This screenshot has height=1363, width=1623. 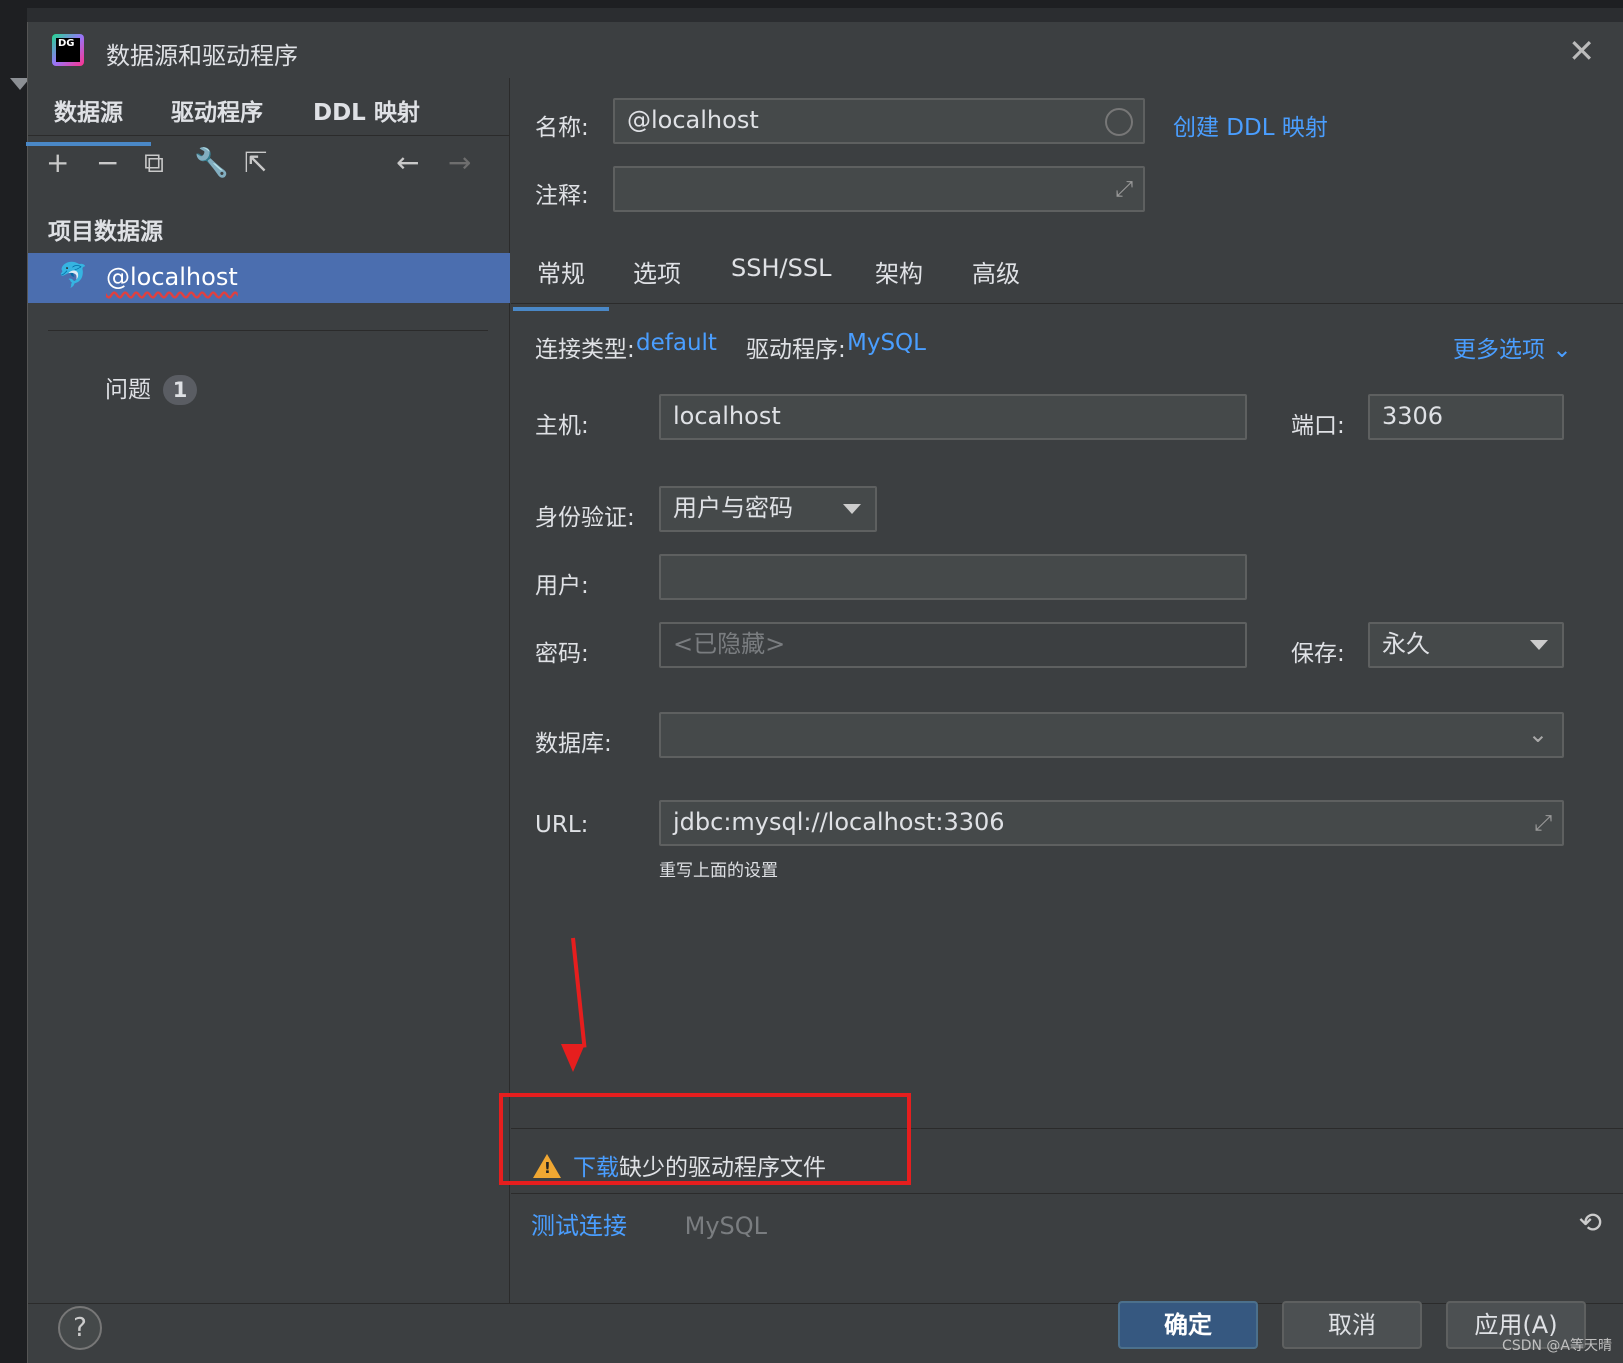 What do you see at coordinates (1111, 823) in the screenshot?
I see `url-field: jdbc:mysql://localhost:3306 ⤢` at bounding box center [1111, 823].